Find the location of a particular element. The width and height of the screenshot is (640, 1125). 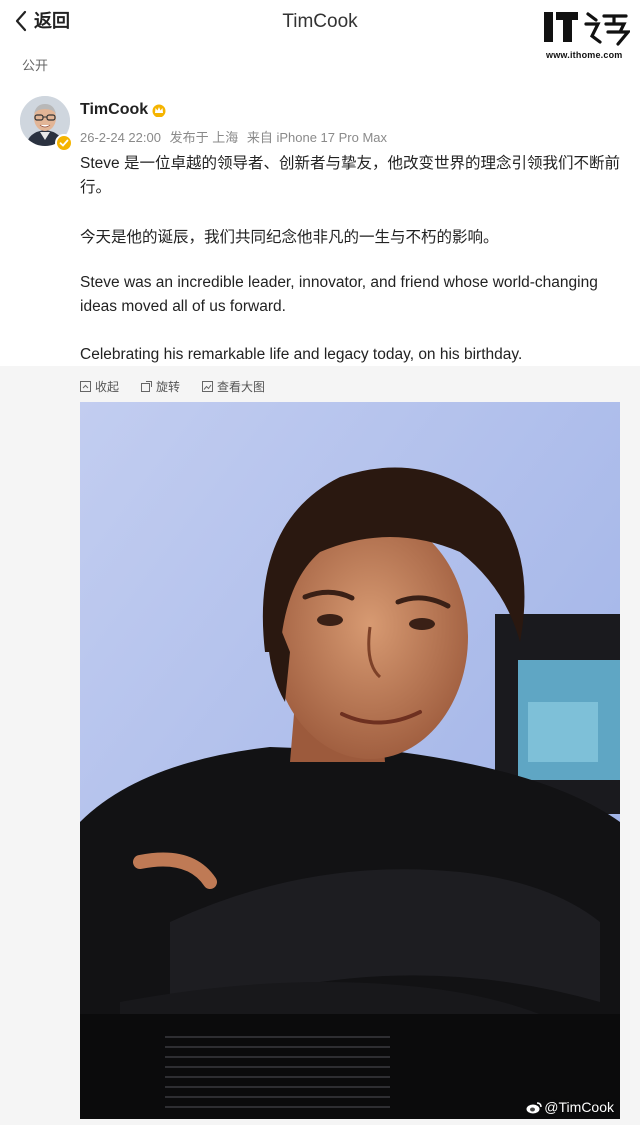

view-full-label: 查看大图 is located at coordinates (241, 387).